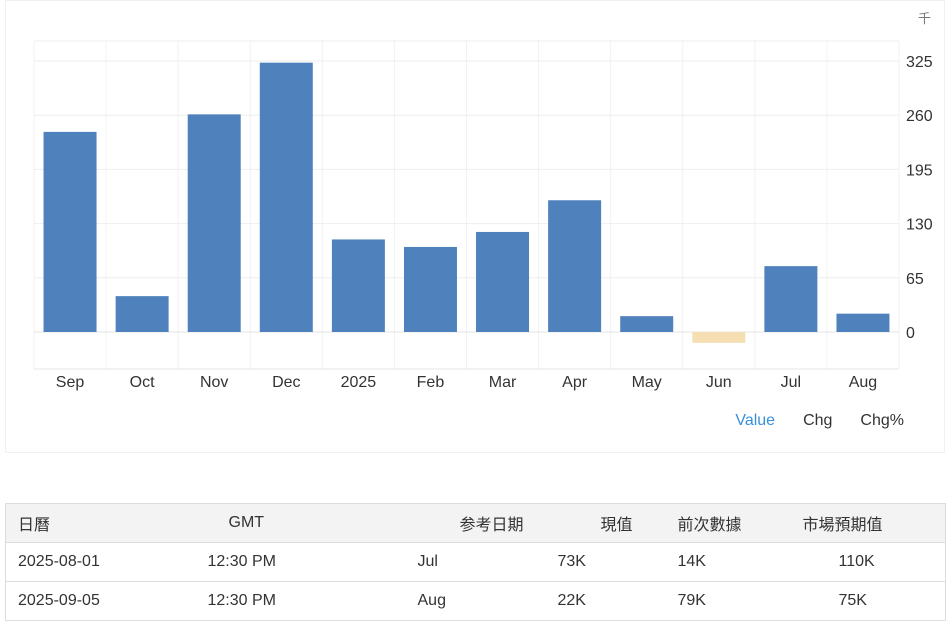  I want to click on x-tick-label: Nov, so click(214, 382).